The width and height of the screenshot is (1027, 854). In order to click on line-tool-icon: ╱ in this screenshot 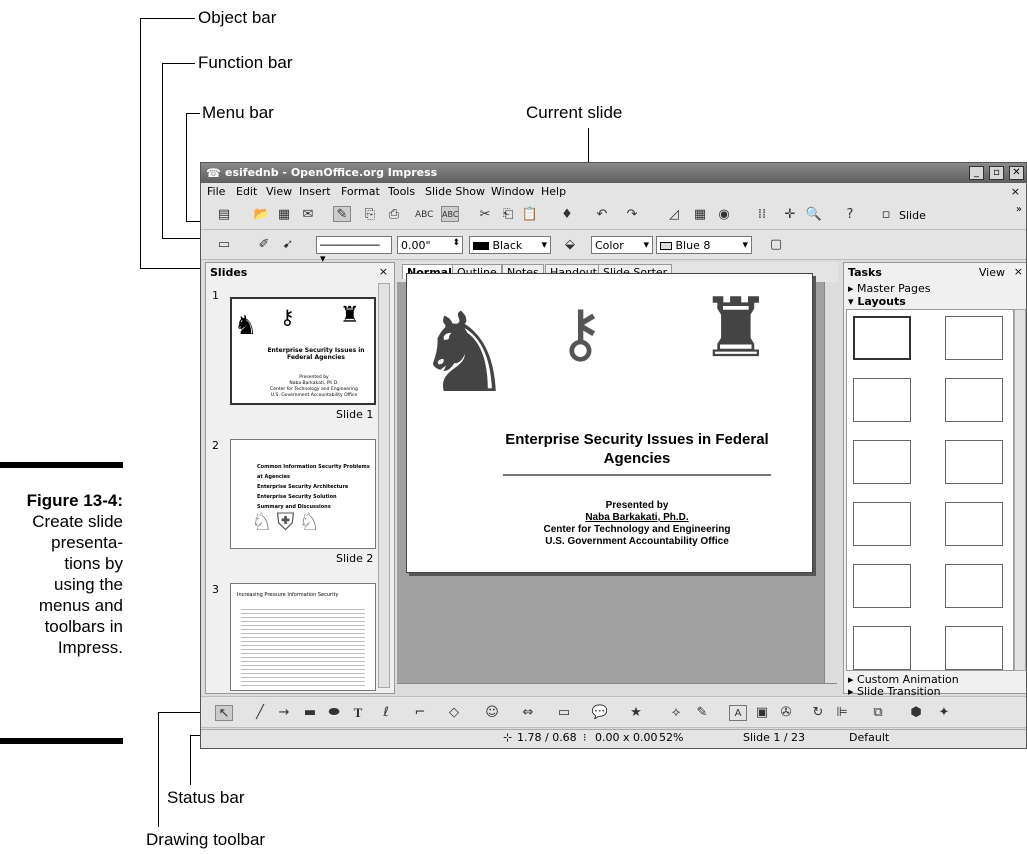, I will do `click(260, 713)`.